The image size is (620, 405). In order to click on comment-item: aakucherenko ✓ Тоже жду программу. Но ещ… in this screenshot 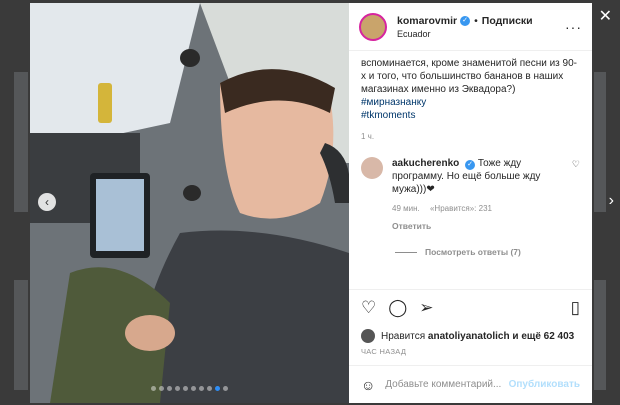, I will do `click(470, 195)`.